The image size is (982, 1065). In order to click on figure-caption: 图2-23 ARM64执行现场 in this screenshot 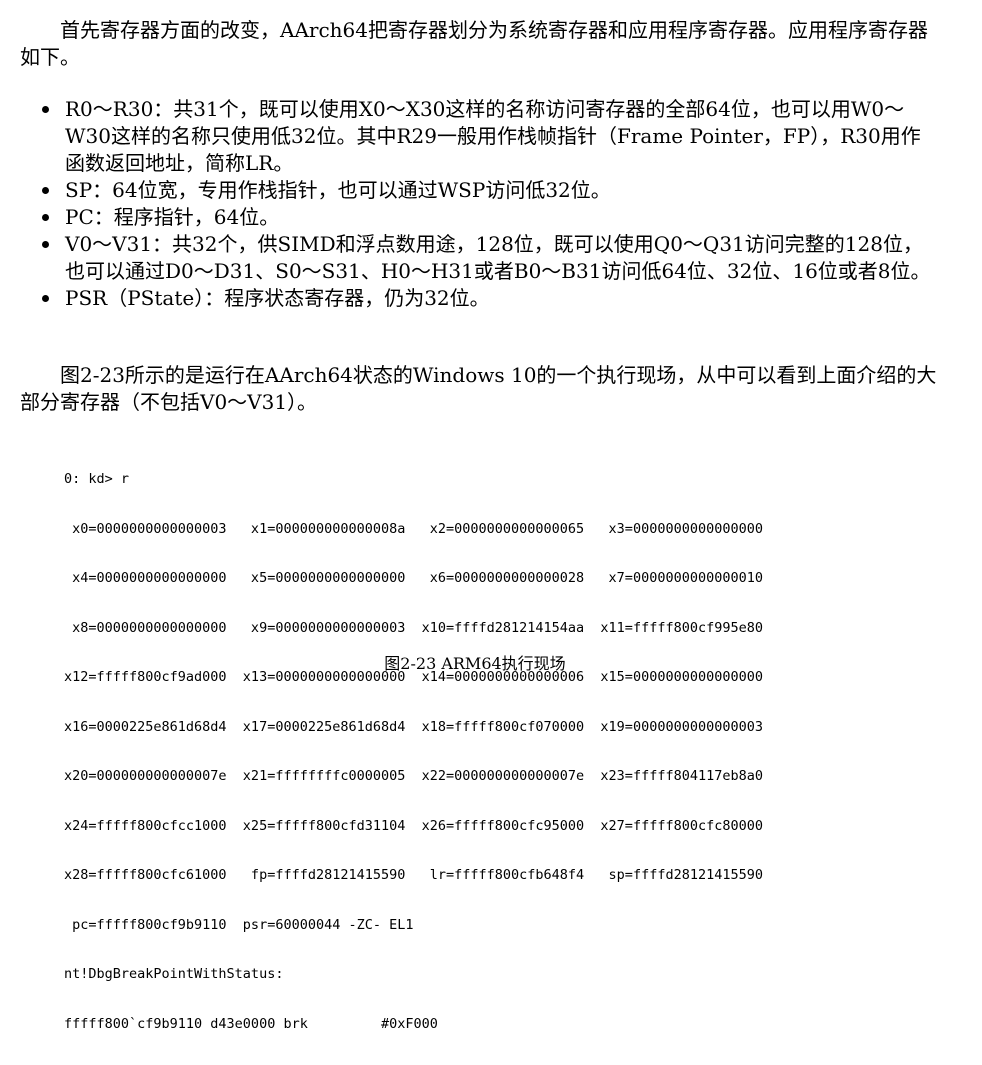, I will do `click(475, 663)`.